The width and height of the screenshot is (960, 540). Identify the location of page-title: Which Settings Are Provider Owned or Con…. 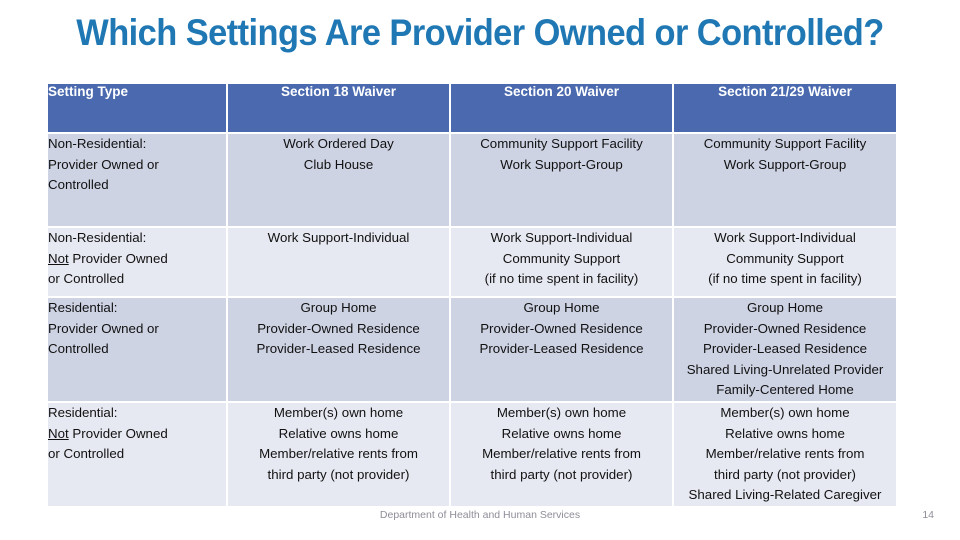
(480, 32).